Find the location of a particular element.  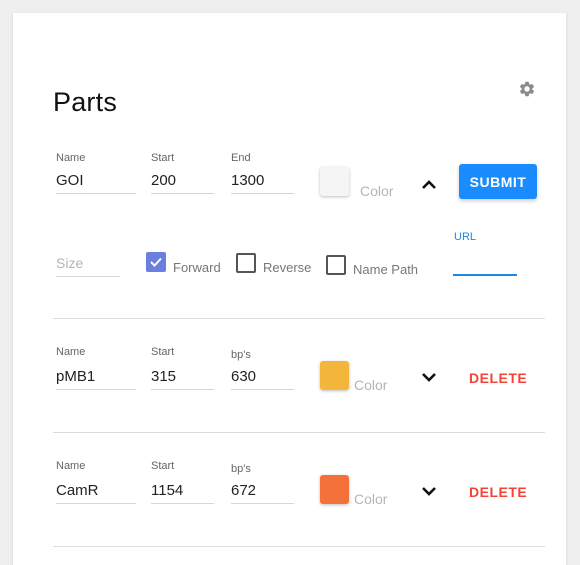

page-title: Parts is located at coordinates (85, 102).